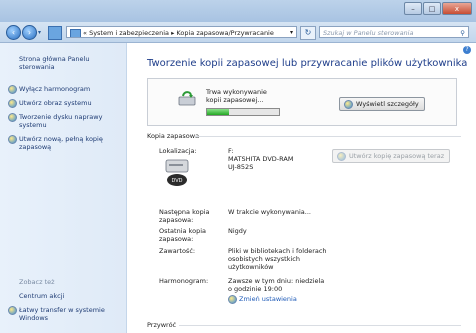  Describe the element at coordinates (268, 299) in the screenshot. I see `change-settings-label: Zmień ustawienia` at that location.